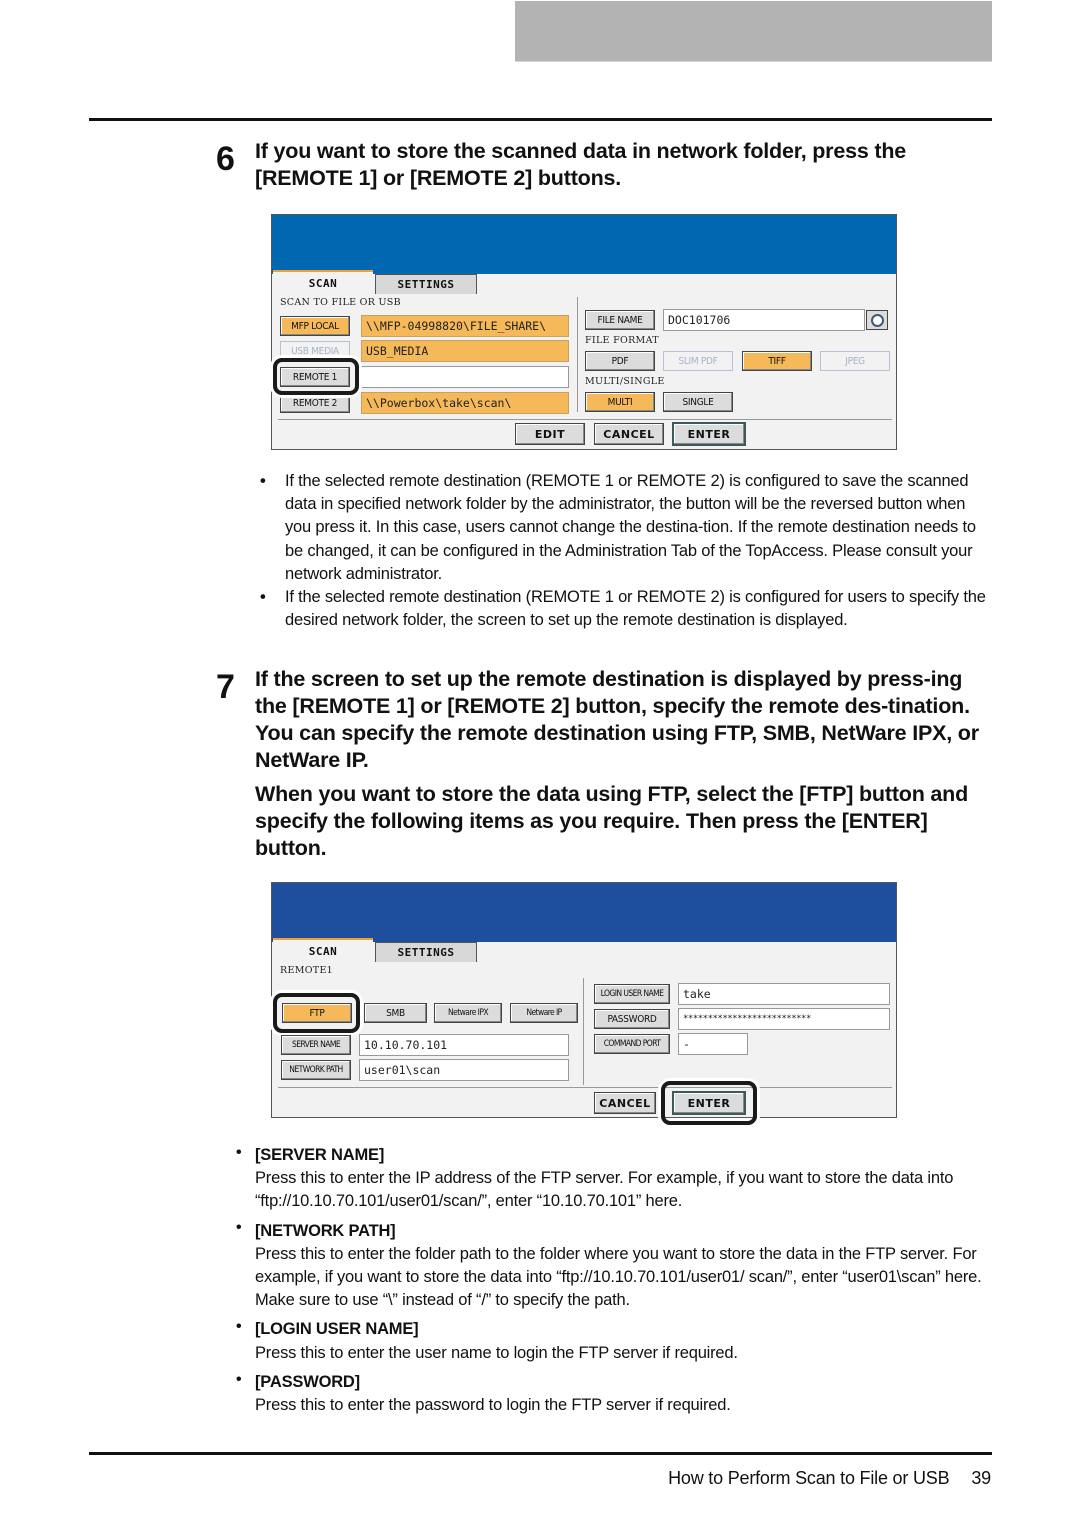 This screenshot has width=1080, height=1526. Describe the element at coordinates (784, 1019) in the screenshot. I see `password-field: **************************` at that location.